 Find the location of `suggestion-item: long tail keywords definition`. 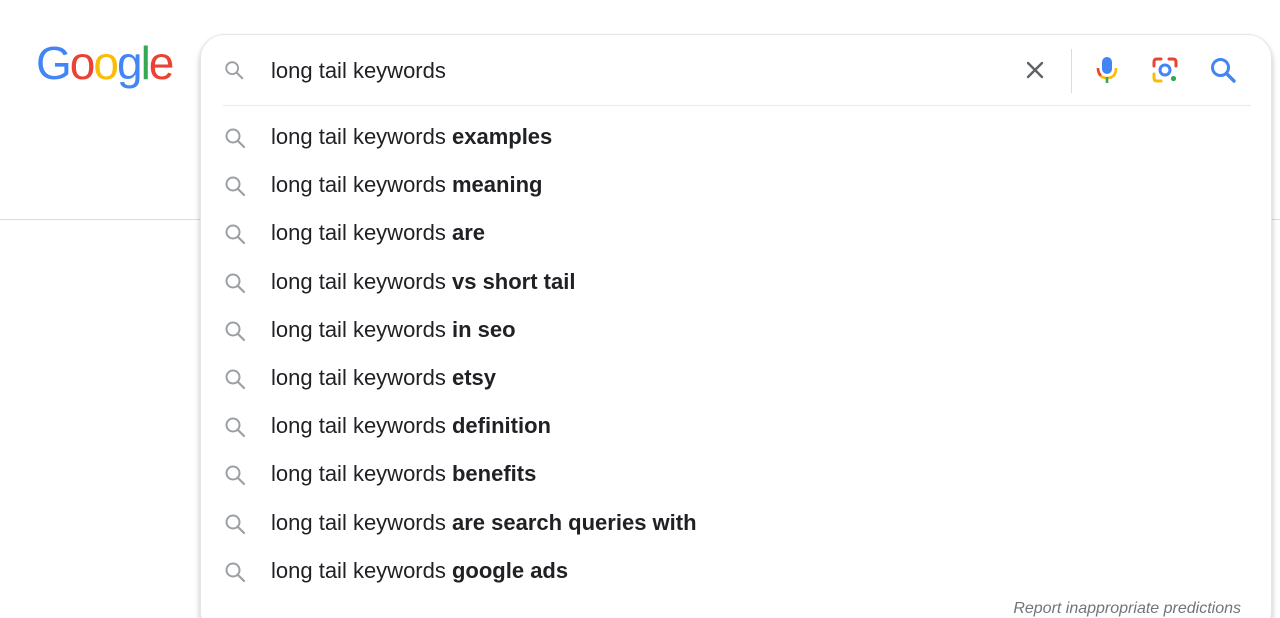

suggestion-item: long tail keywords definition is located at coordinates (736, 426).